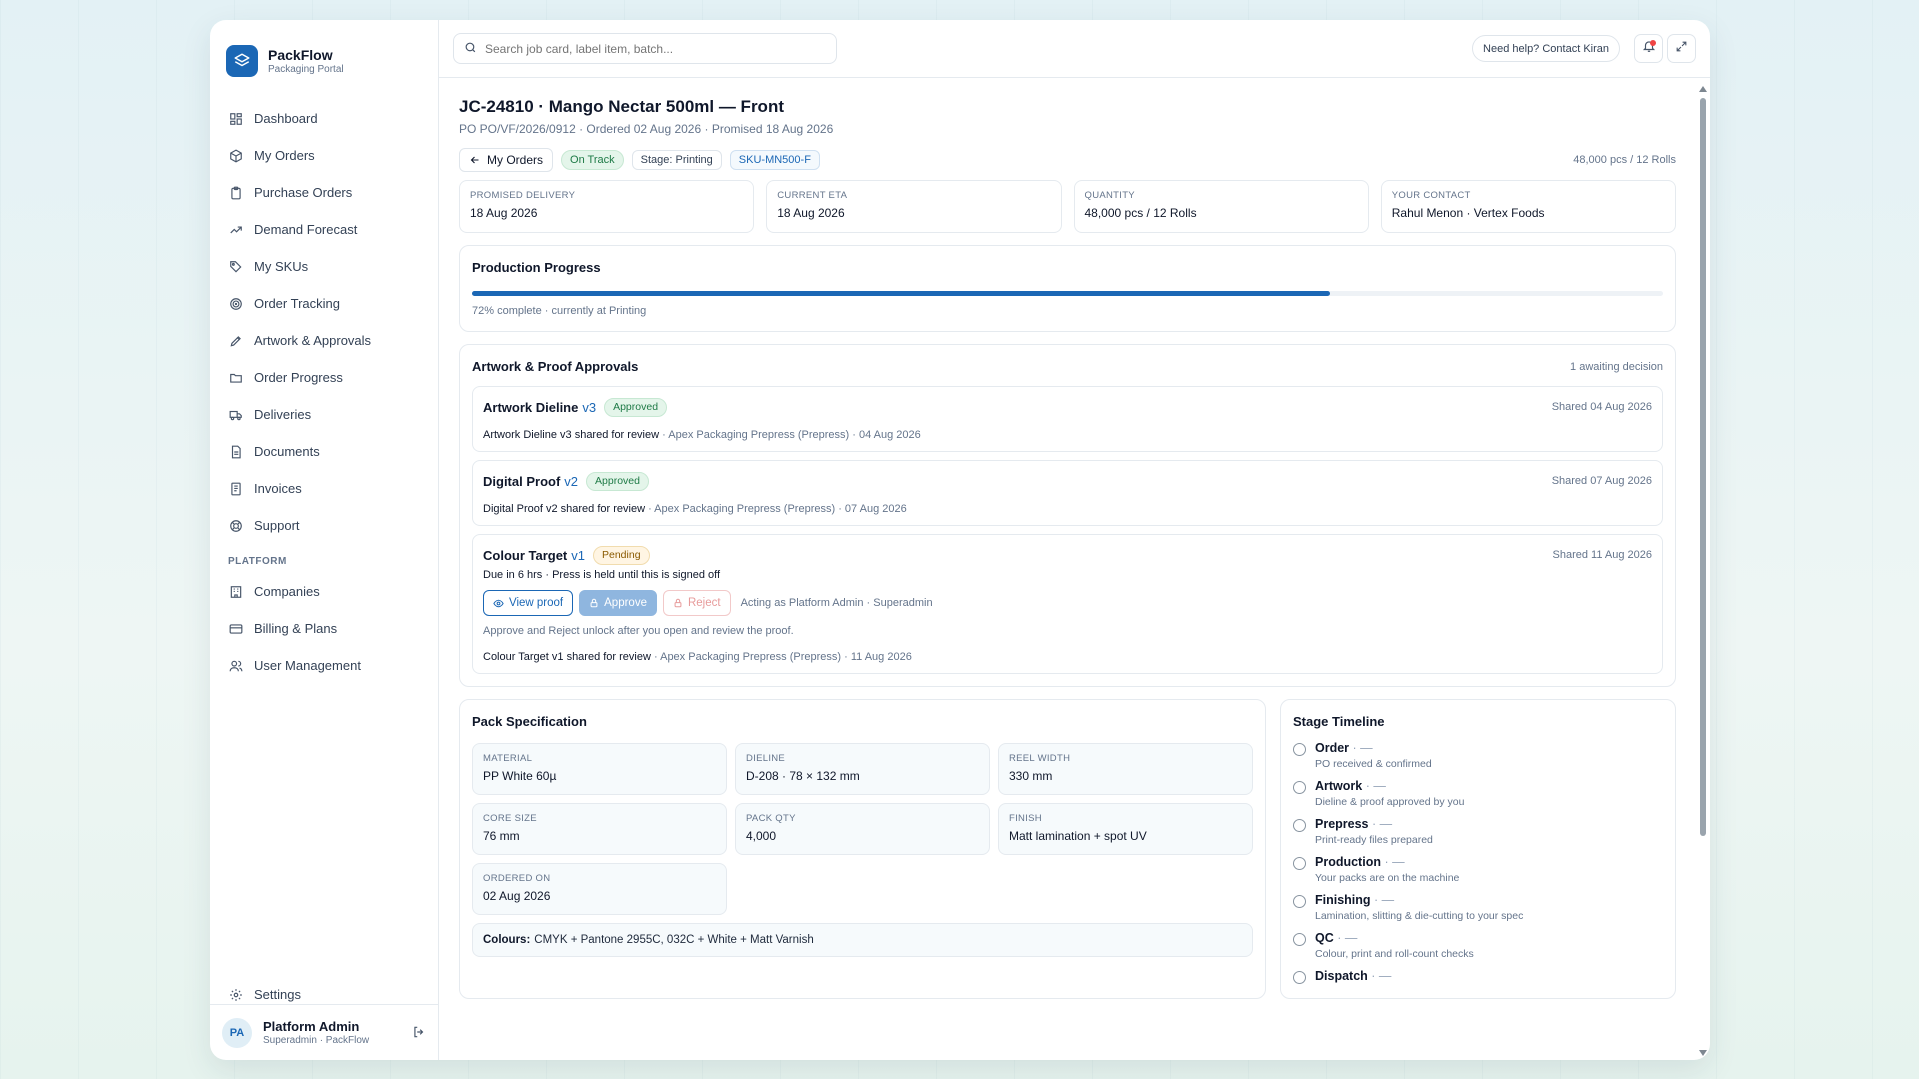 The width and height of the screenshot is (1919, 1079). Describe the element at coordinates (774, 160) in the screenshot. I see `sku-badge: SKU-MN500-F` at that location.